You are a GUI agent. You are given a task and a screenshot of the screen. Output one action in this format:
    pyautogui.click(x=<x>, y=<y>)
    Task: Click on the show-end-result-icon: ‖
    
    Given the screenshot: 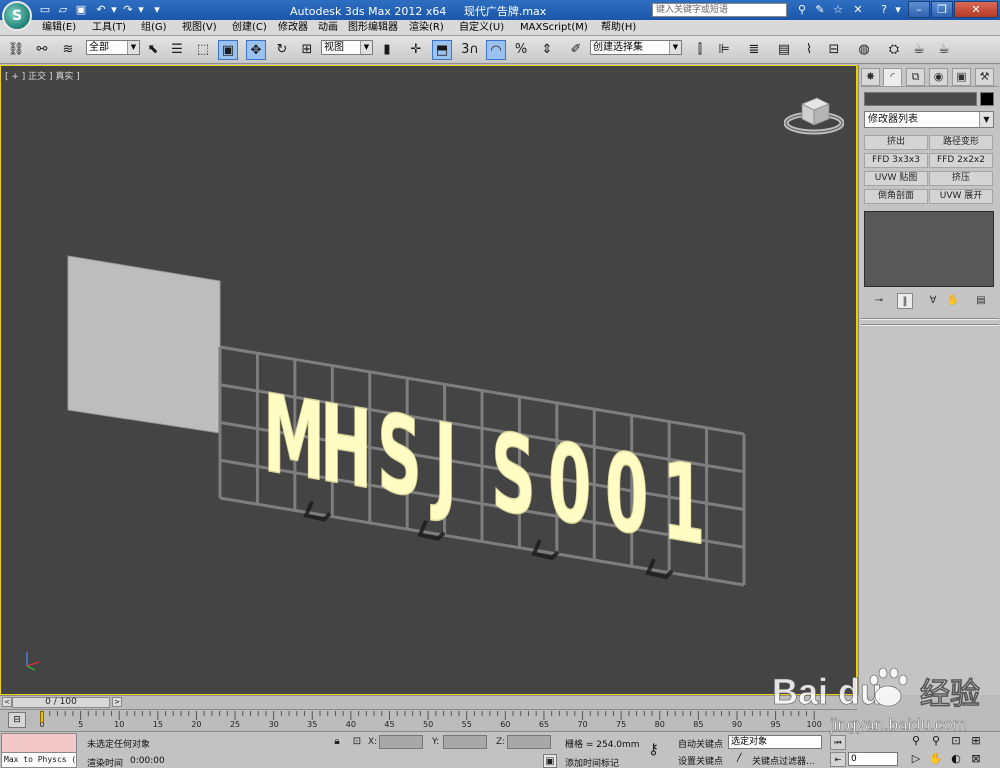 What is the action you would take?
    pyautogui.click(x=905, y=301)
    